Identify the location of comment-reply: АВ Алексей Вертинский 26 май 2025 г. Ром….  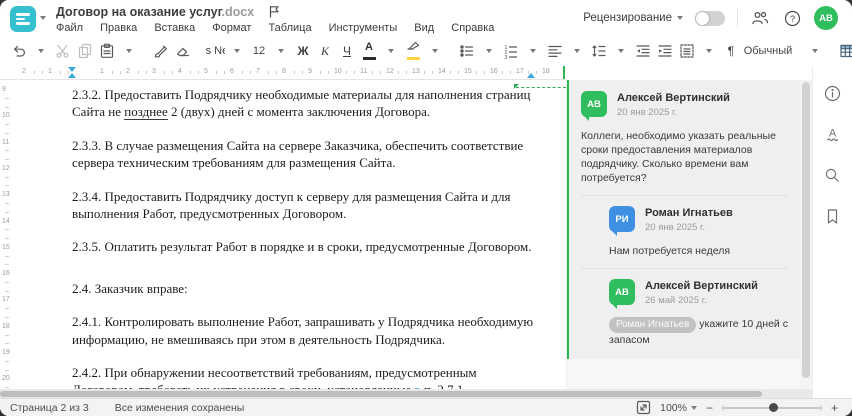
(698, 313).